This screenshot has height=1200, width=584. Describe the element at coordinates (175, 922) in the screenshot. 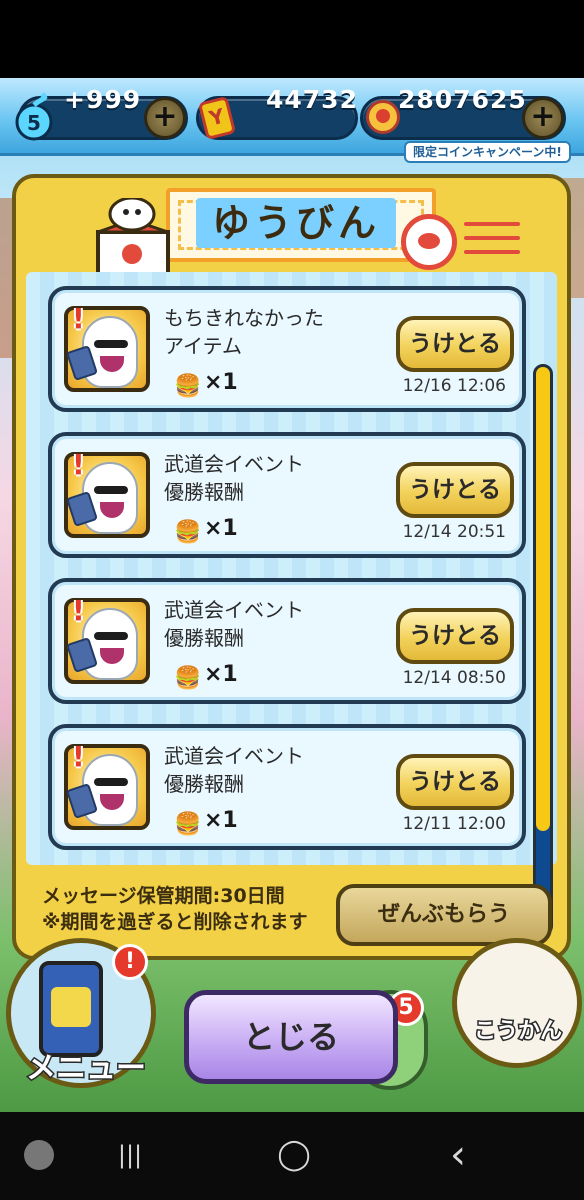

I see `deletion-warning: ※期間を過ぎると削除されます` at that location.